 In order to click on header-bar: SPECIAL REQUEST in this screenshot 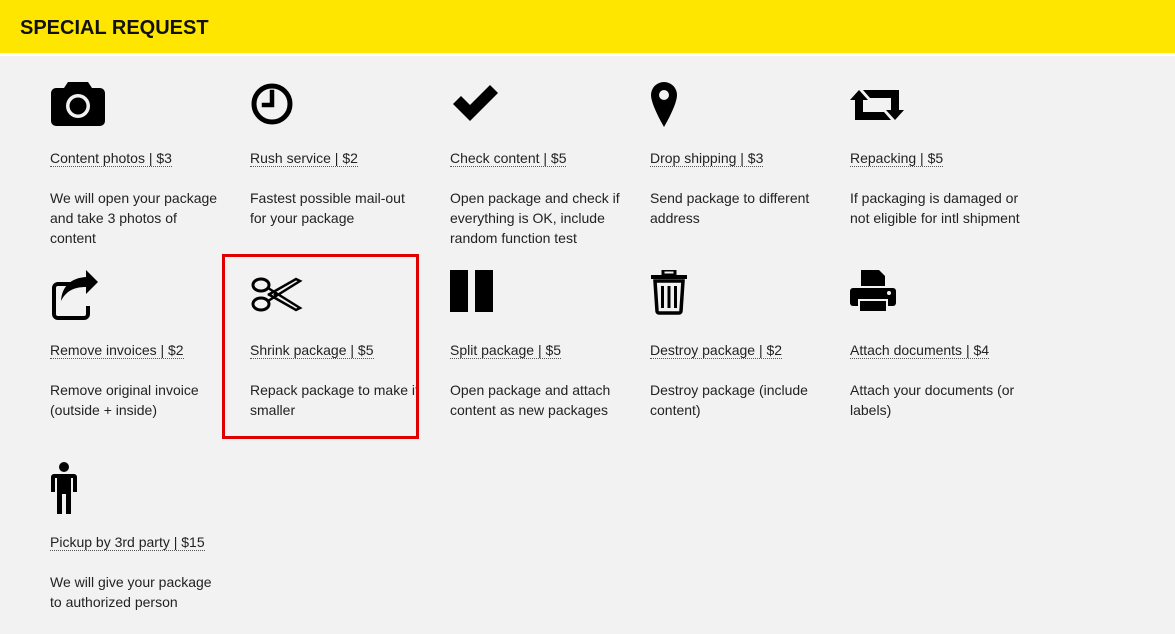, I will do `click(587, 28)`.